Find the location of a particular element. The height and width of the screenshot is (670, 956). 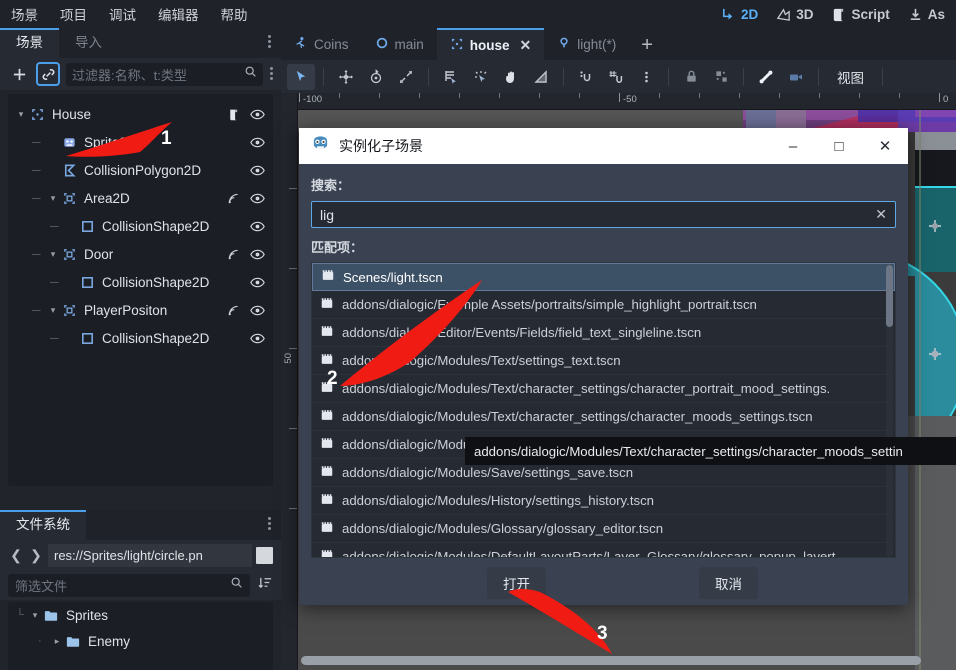

scene-tree-row: ─ Sprite2D is located at coordinates (140, 142).